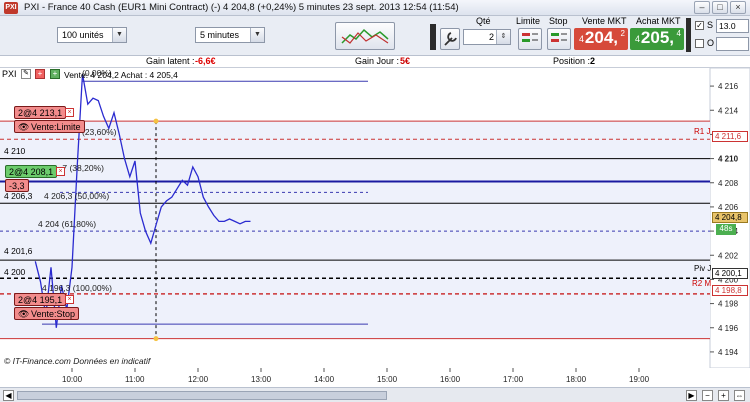 This screenshot has width=750, height=402. Describe the element at coordinates (387, 379) in the screenshot. I see `x-tick-label: 15:00` at that location.